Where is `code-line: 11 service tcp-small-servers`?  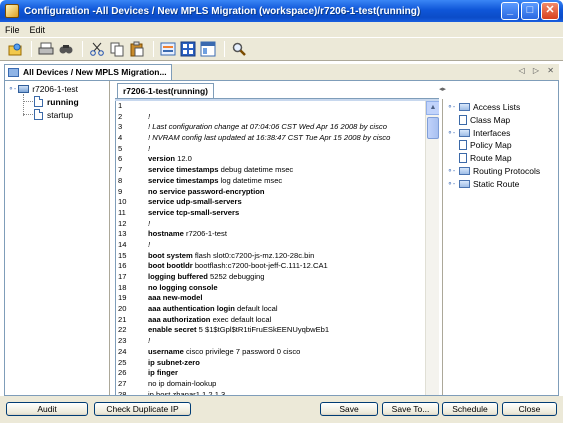 code-line: 11 service tcp-small-servers is located at coordinates (270, 213).